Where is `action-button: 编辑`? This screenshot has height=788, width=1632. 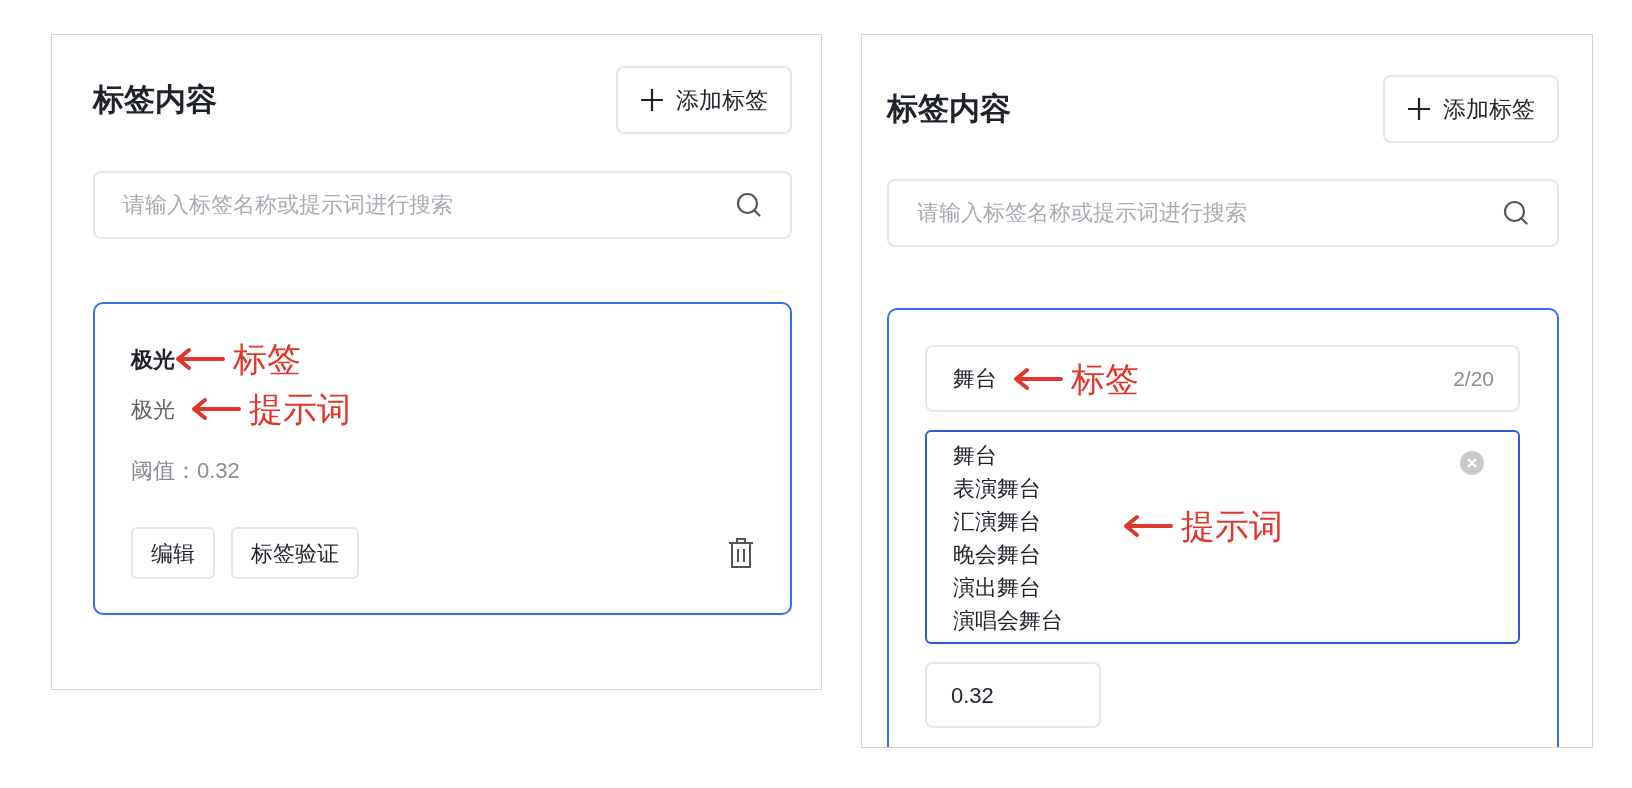 action-button: 编辑 is located at coordinates (173, 553).